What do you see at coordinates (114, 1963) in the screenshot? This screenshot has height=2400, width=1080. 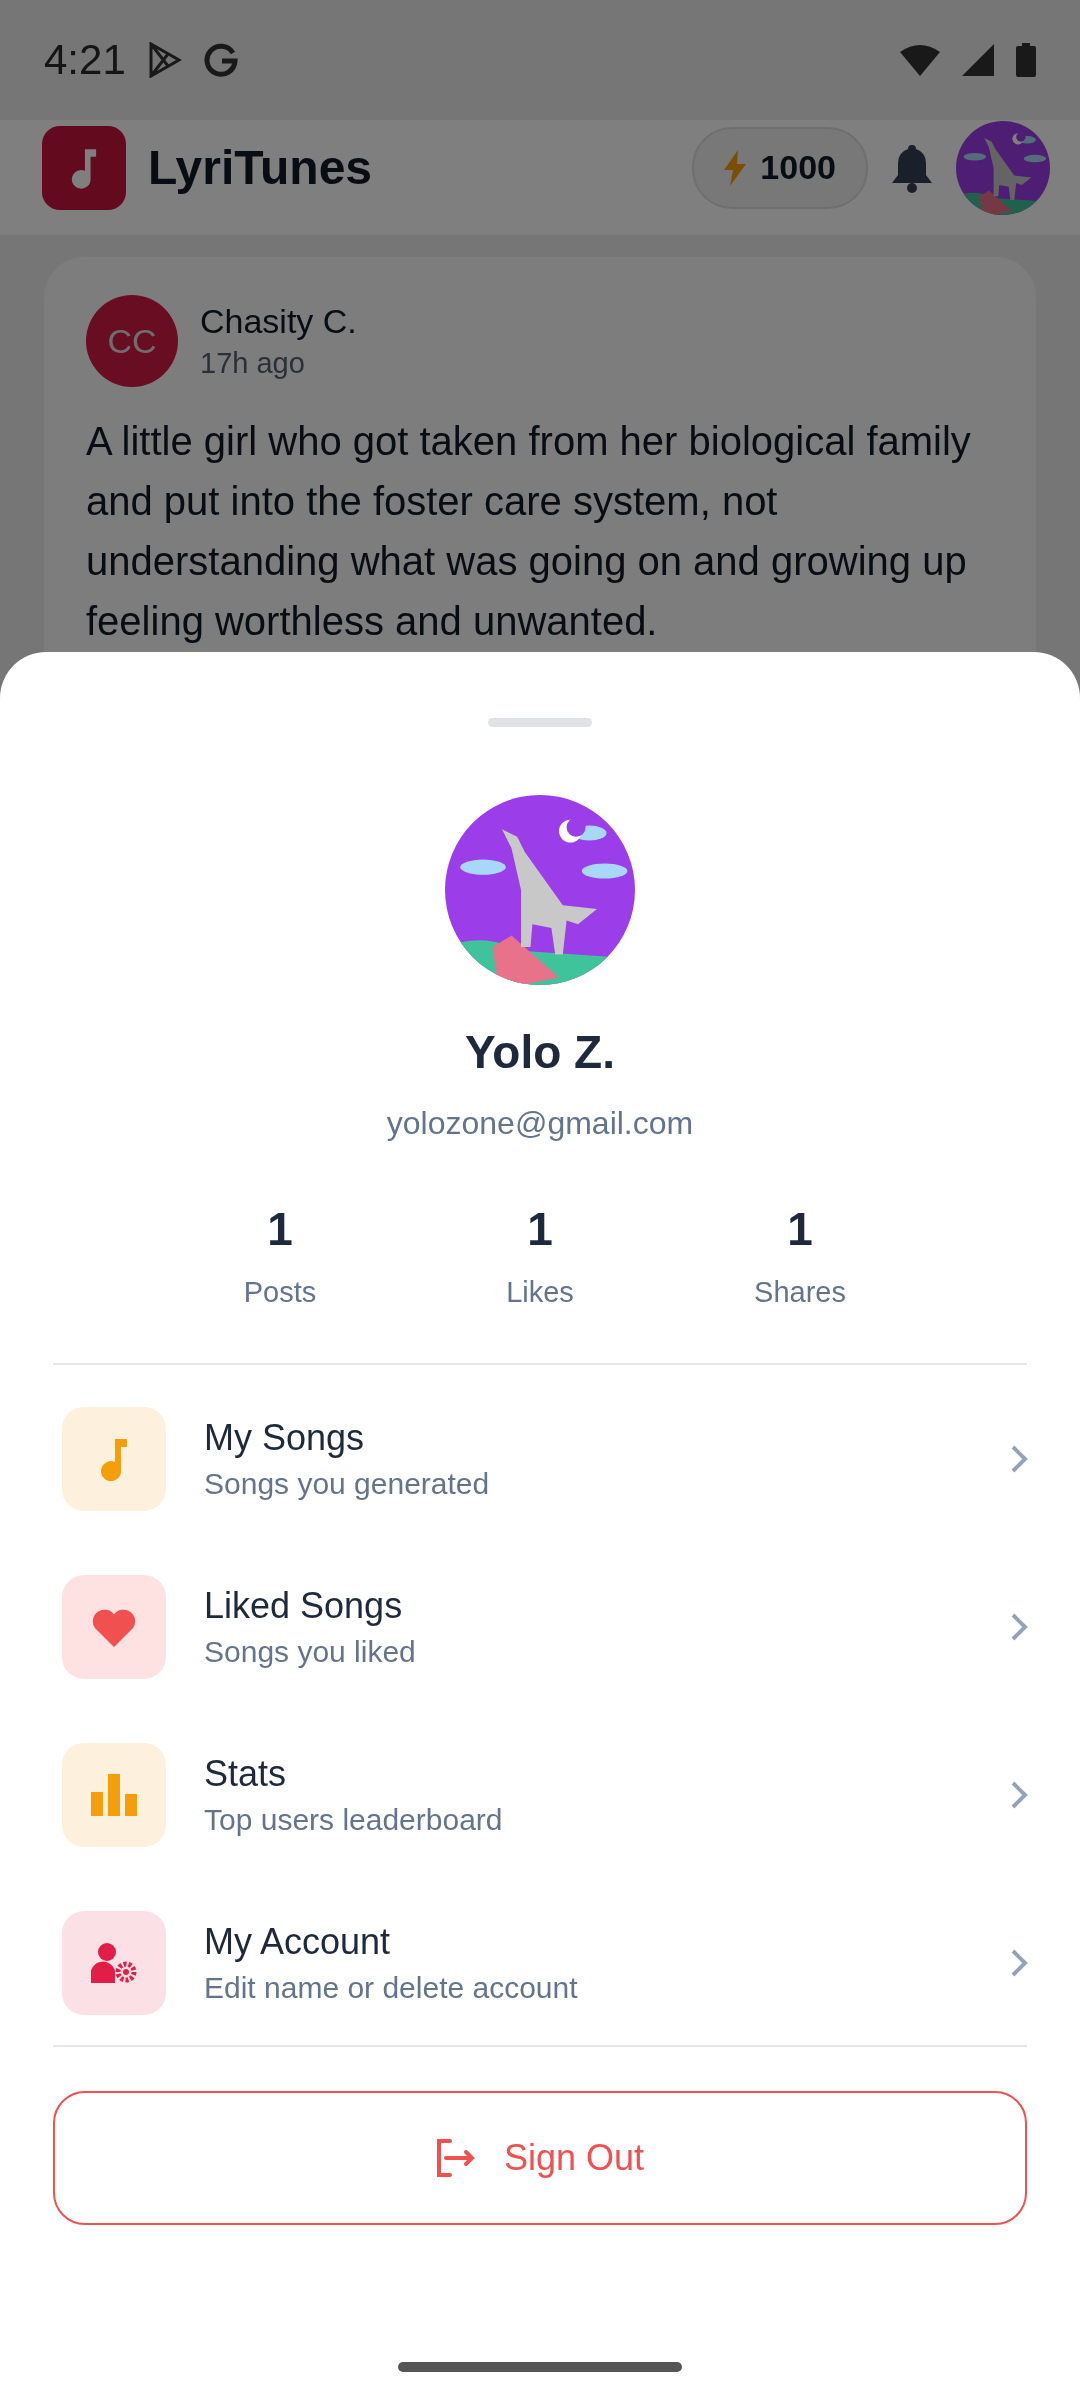 I see `user-gear-icon` at bounding box center [114, 1963].